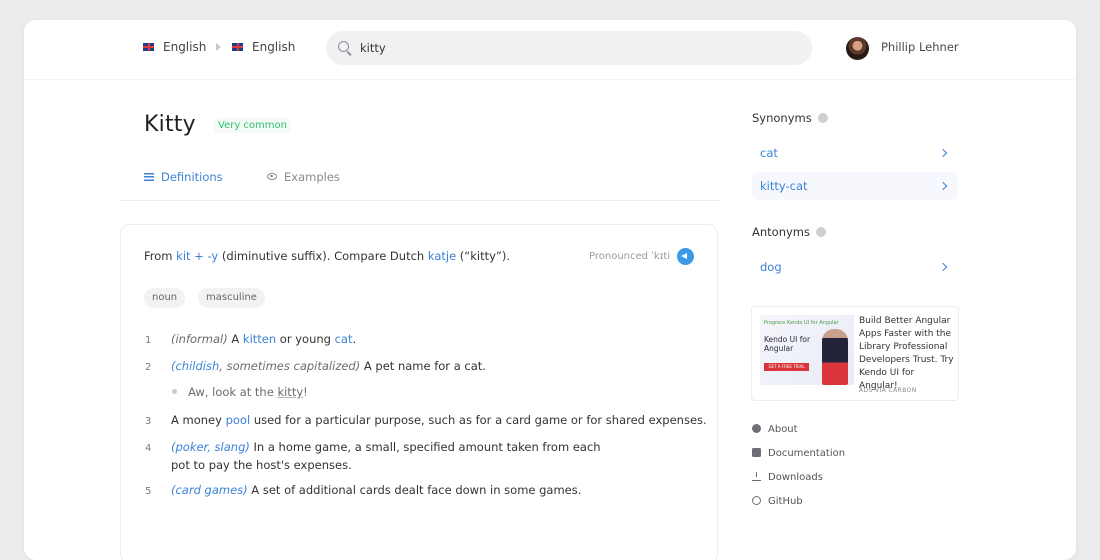 Image resolution: width=1100 pixels, height=560 pixels. Describe the element at coordinates (685, 256) in the screenshot. I see `play-audio-icon` at that location.